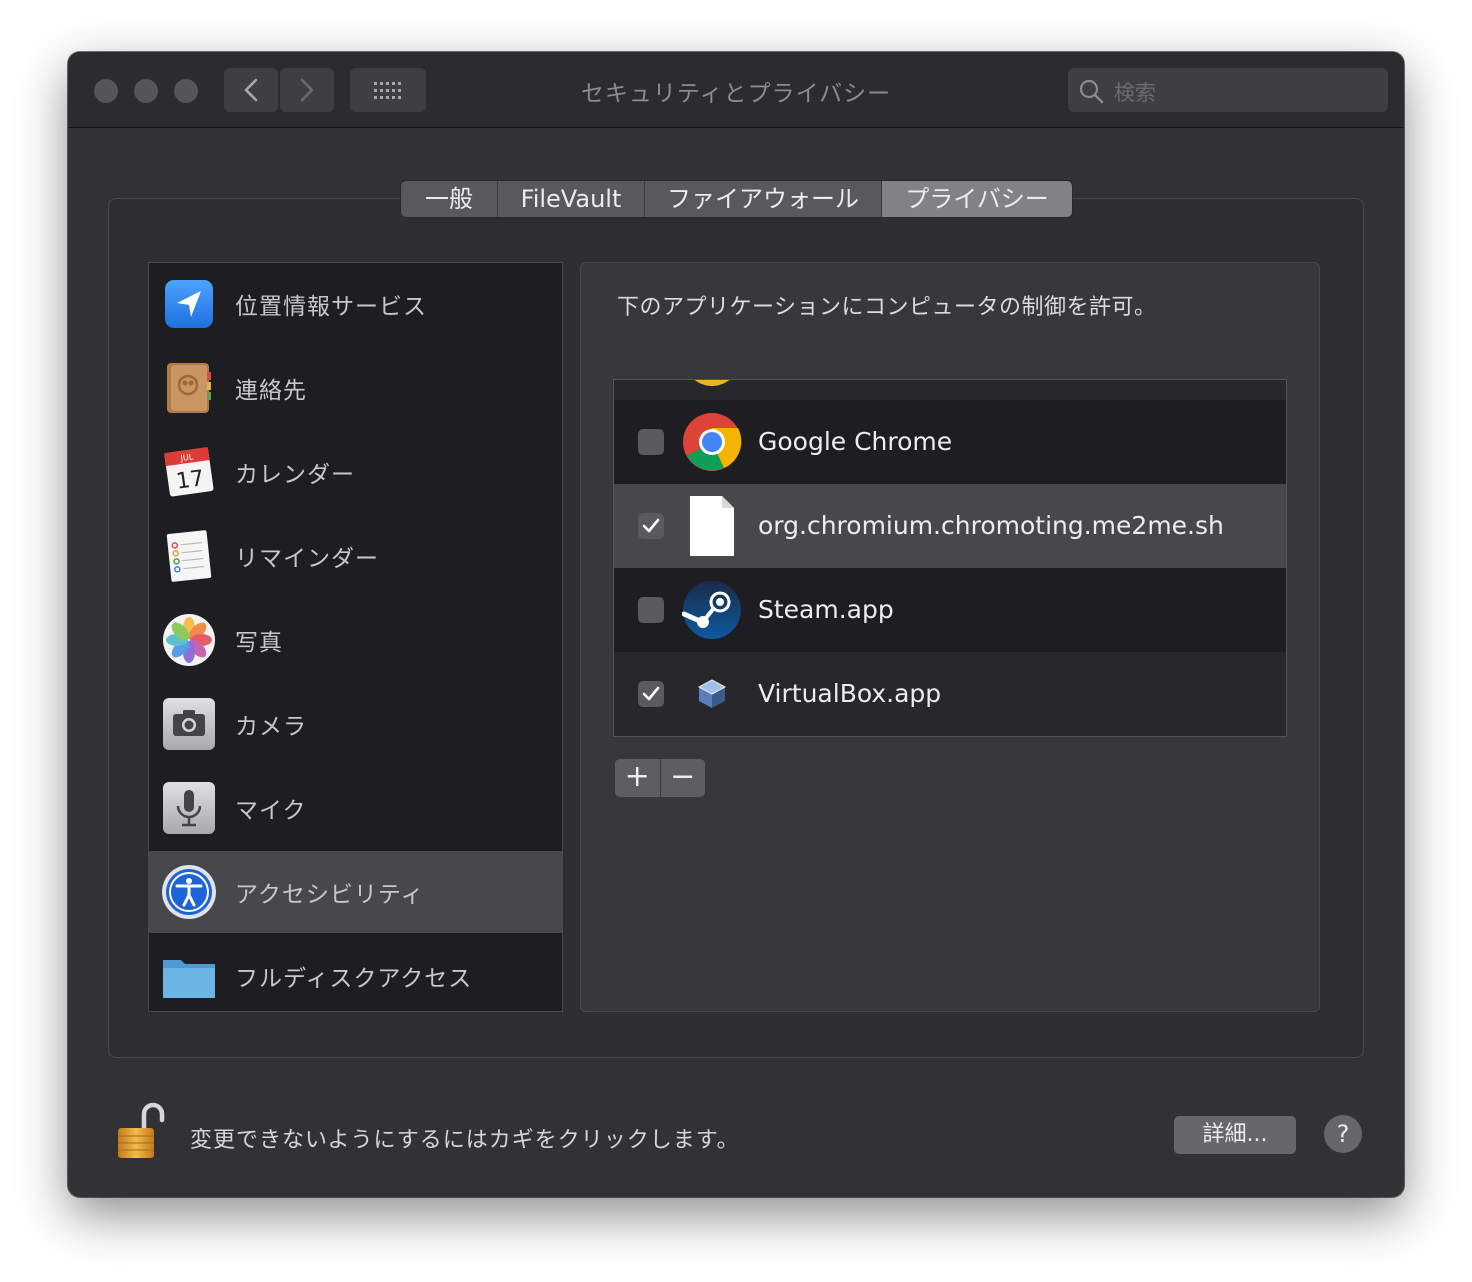 The image size is (1472, 1282). Describe the element at coordinates (189, 640) in the screenshot. I see `photos-icon` at that location.